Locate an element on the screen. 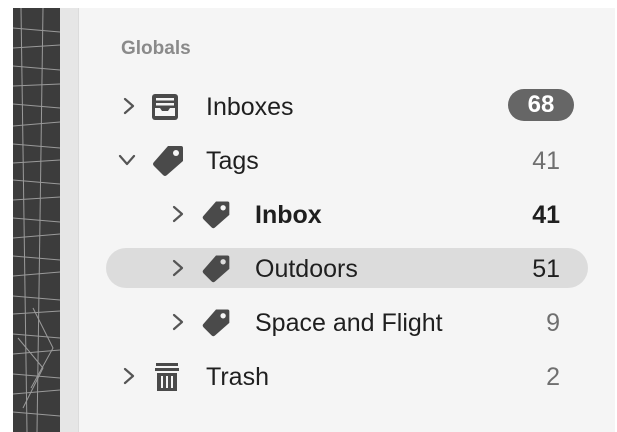  sidebar-item-inbox: Inbox 41 is located at coordinates (347, 214).